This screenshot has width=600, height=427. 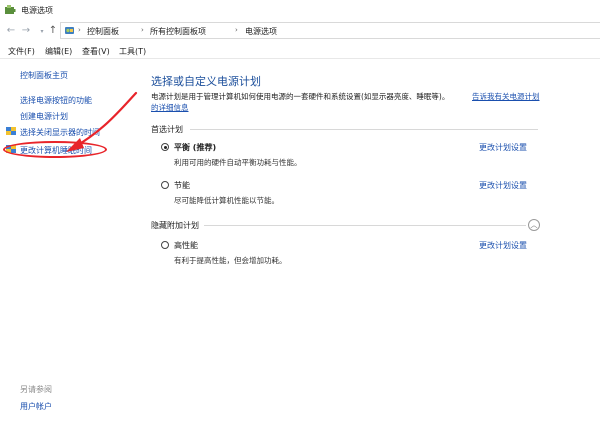 What do you see at coordinates (503, 147) in the screenshot?
I see `balanced-change-settings-link: 更改计划设置` at bounding box center [503, 147].